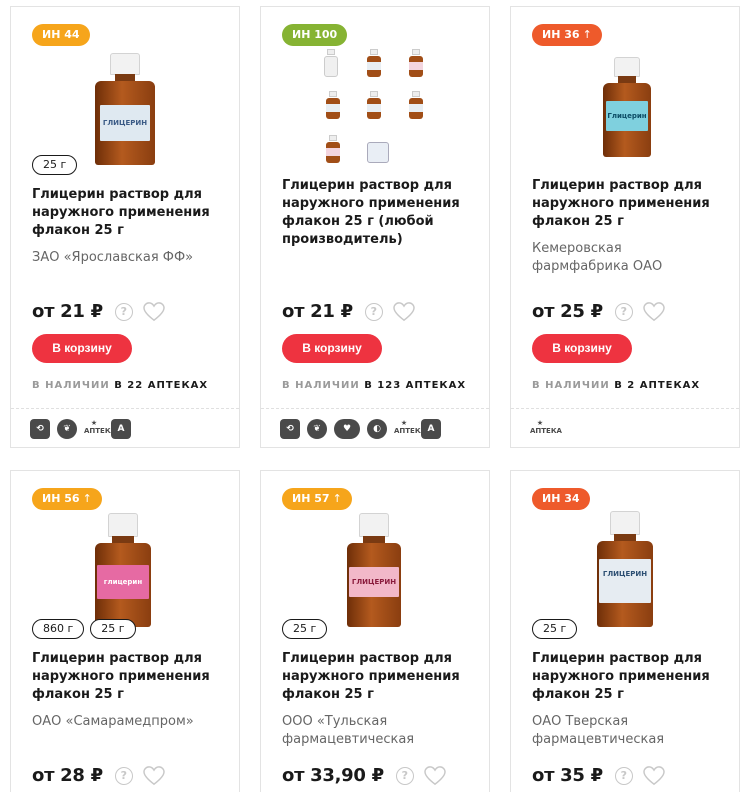  I want to click on index-badge: ИН 36 ↑, so click(567, 35).